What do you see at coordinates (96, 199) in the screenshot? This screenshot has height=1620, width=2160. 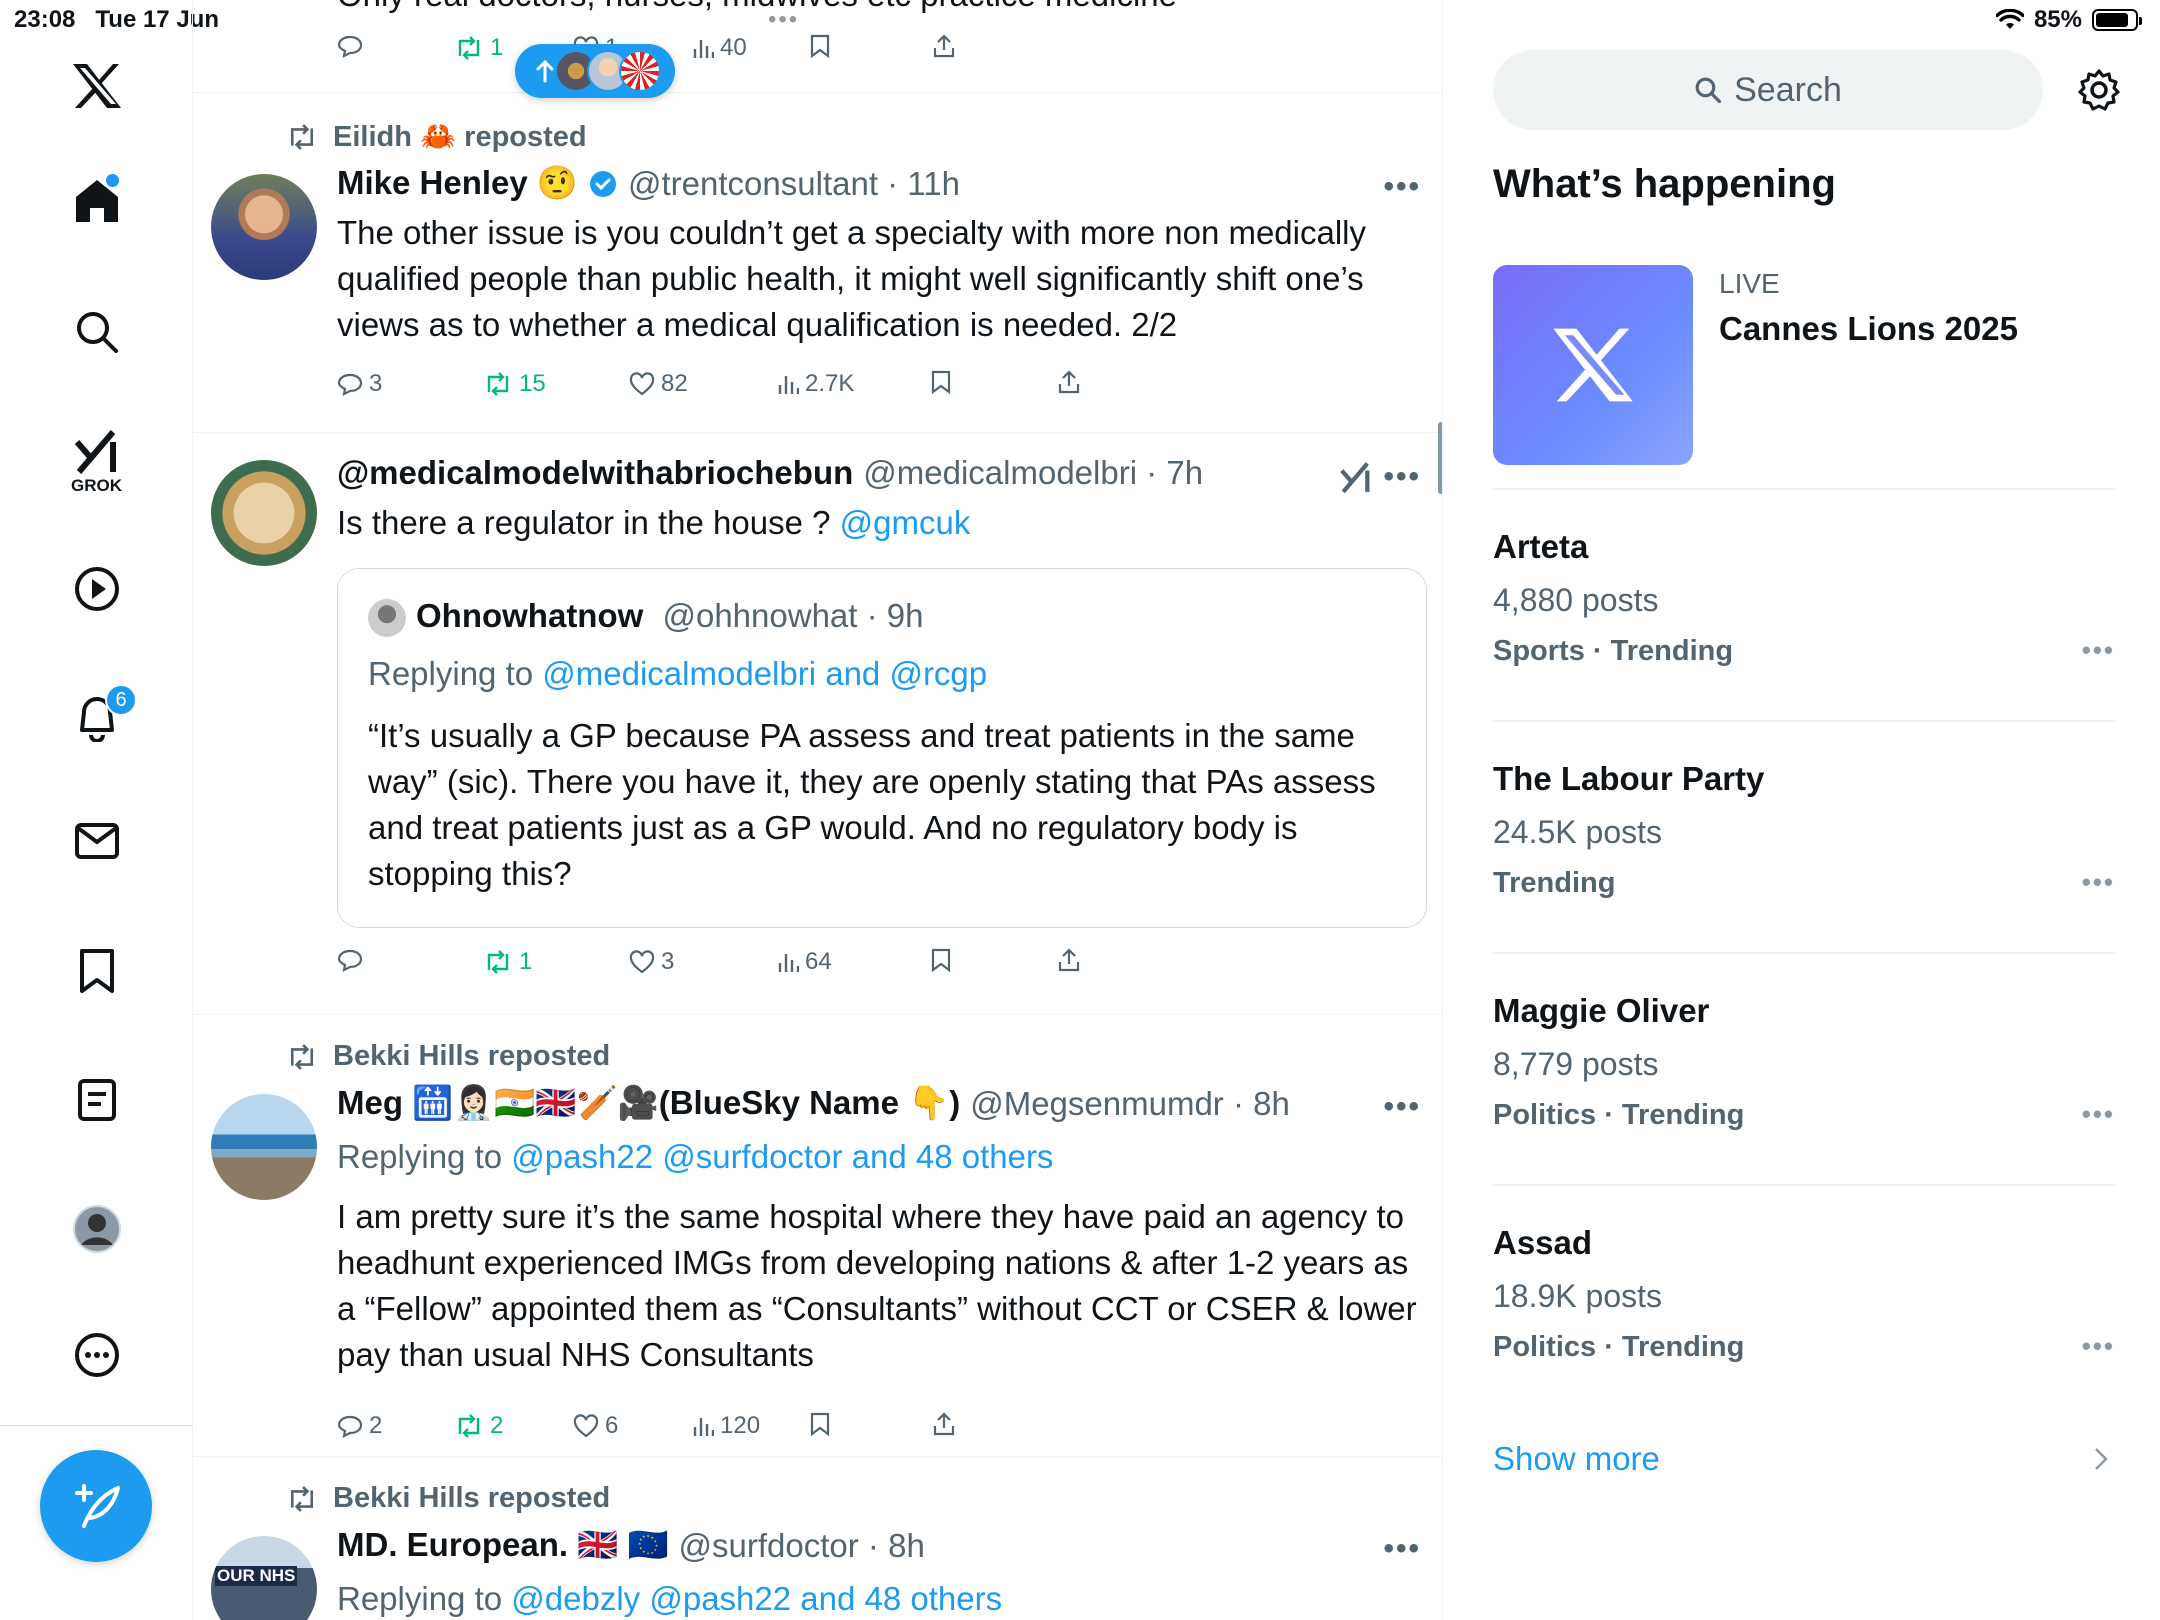 I see `nav-home` at bounding box center [96, 199].